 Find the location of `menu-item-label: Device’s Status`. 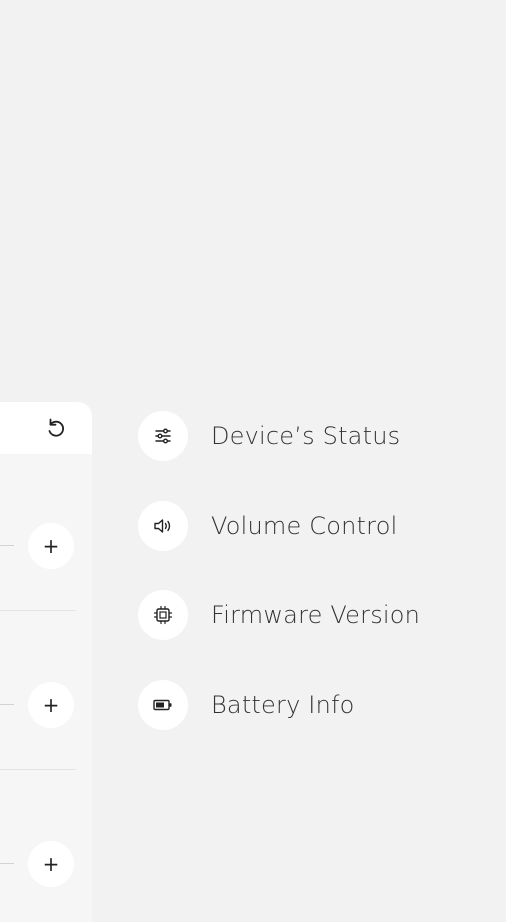

menu-item-label: Device’s Status is located at coordinates (306, 436).